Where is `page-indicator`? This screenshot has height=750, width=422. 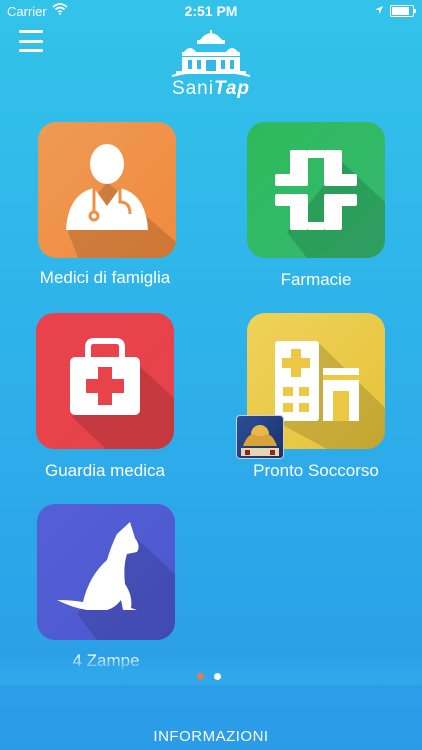
page-indicator is located at coordinates (209, 676).